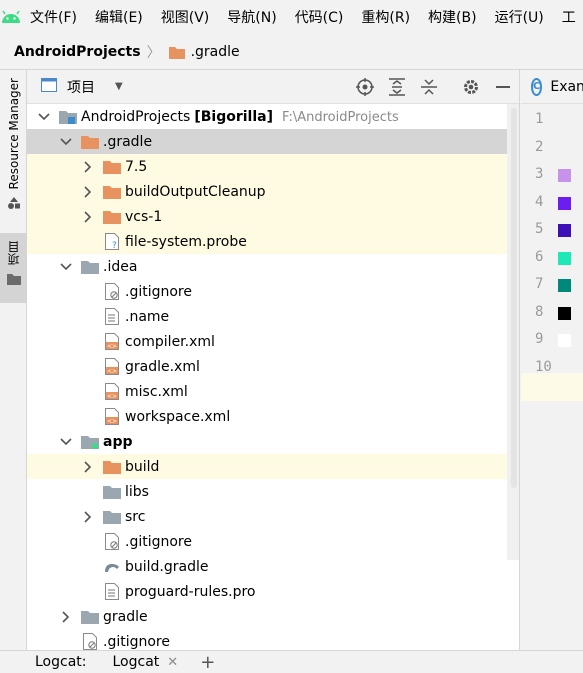 The height and width of the screenshot is (673, 583). I want to click on ignored-file-icon, so click(112, 292).